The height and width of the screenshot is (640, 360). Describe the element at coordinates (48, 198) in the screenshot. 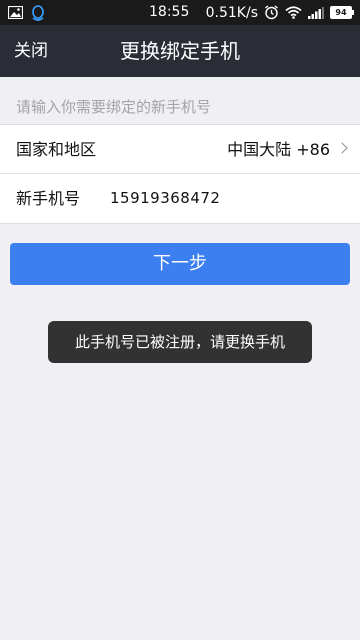

I see `phone-label: 新手机号` at that location.